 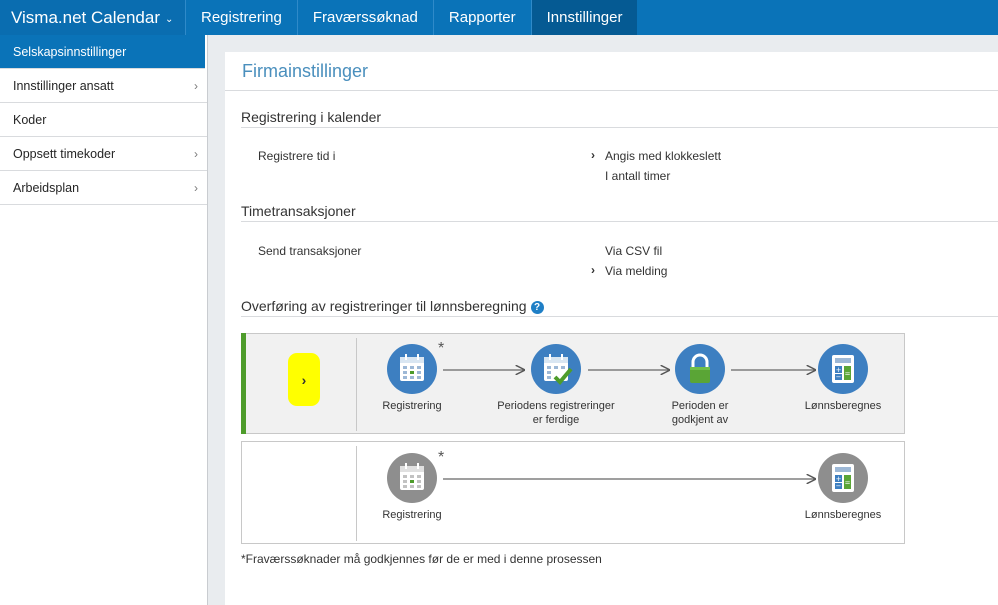 I want to click on sidebar-item-selskapsinnstillinger: Selskapsinnstillinger, so click(x=102, y=52).